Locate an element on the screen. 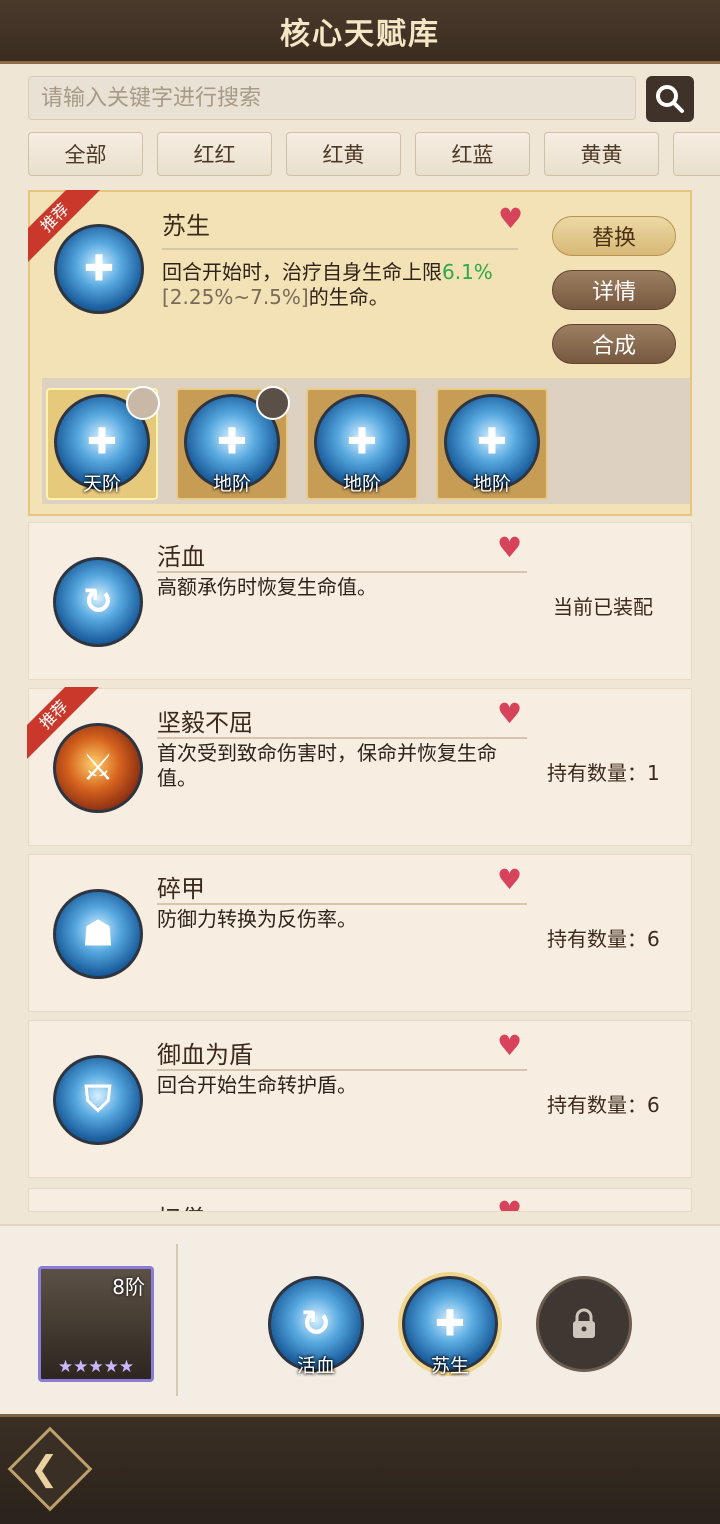 Image resolution: width=720 pixels, height=1524 pixels. blood-shield-talent-icon: ⛉ is located at coordinates (98, 1100).